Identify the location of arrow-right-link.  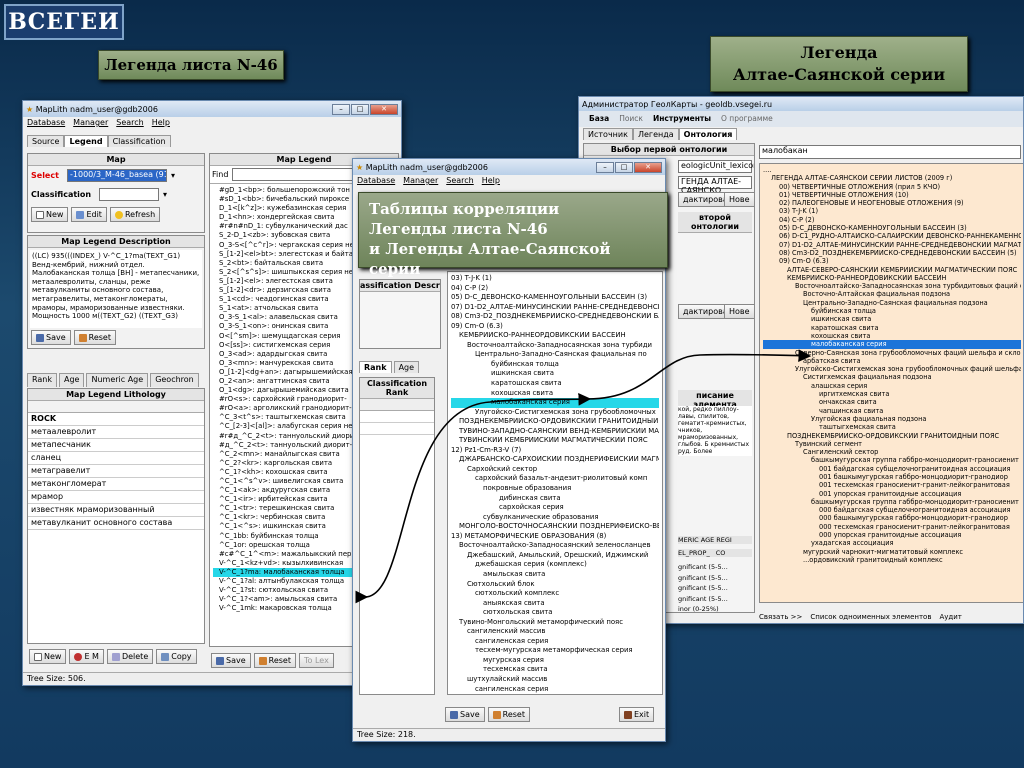
(699, 374).